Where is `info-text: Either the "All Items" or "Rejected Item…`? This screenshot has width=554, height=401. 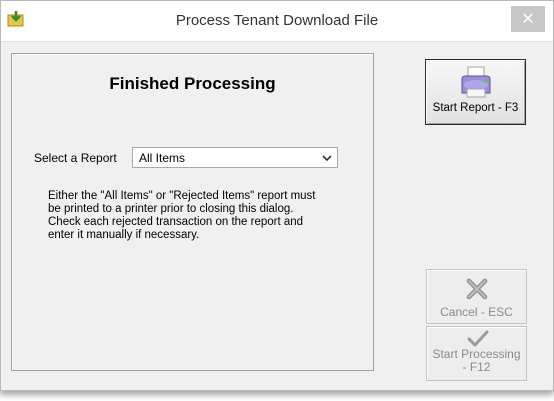
info-text: Either the "All Items" or "Rejected Item… is located at coordinates (182, 215).